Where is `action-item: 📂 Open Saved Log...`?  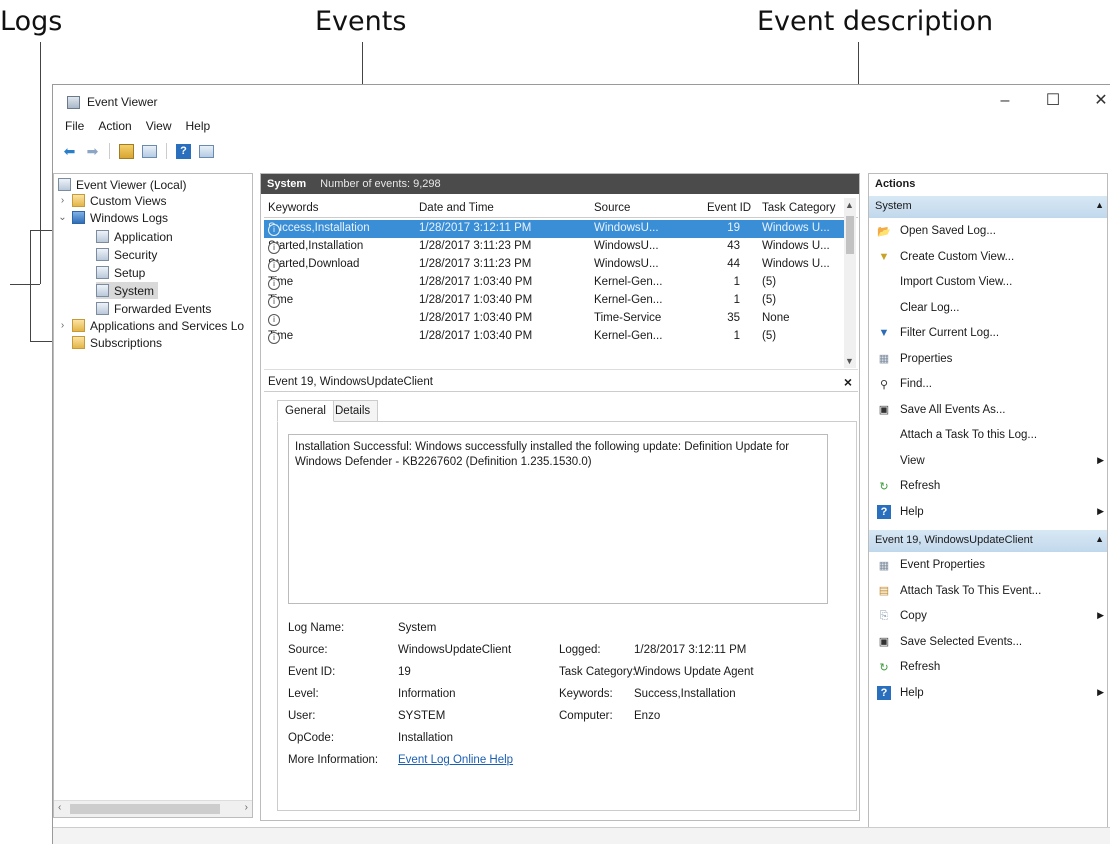 action-item: 📂 Open Saved Log... is located at coordinates (988, 231).